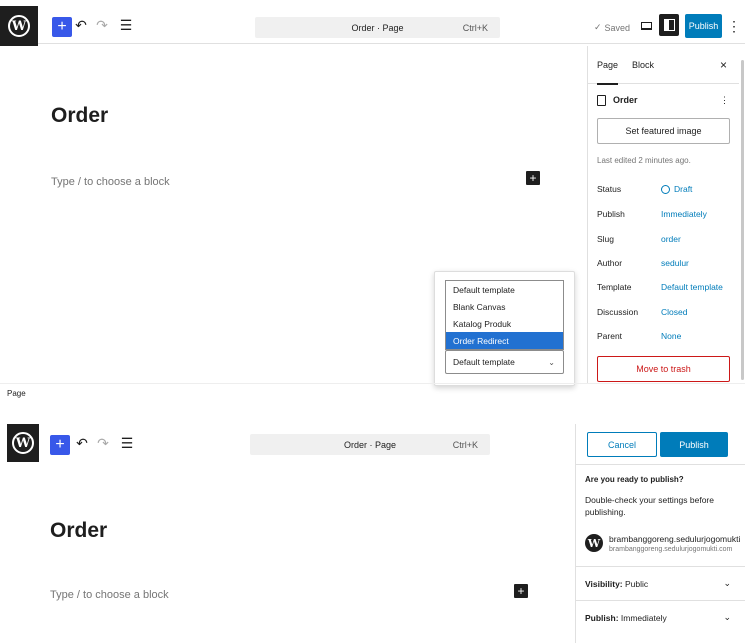 The image size is (745, 643). Describe the element at coordinates (734, 26) in the screenshot. I see `options-menu-icon: ⋮` at that location.